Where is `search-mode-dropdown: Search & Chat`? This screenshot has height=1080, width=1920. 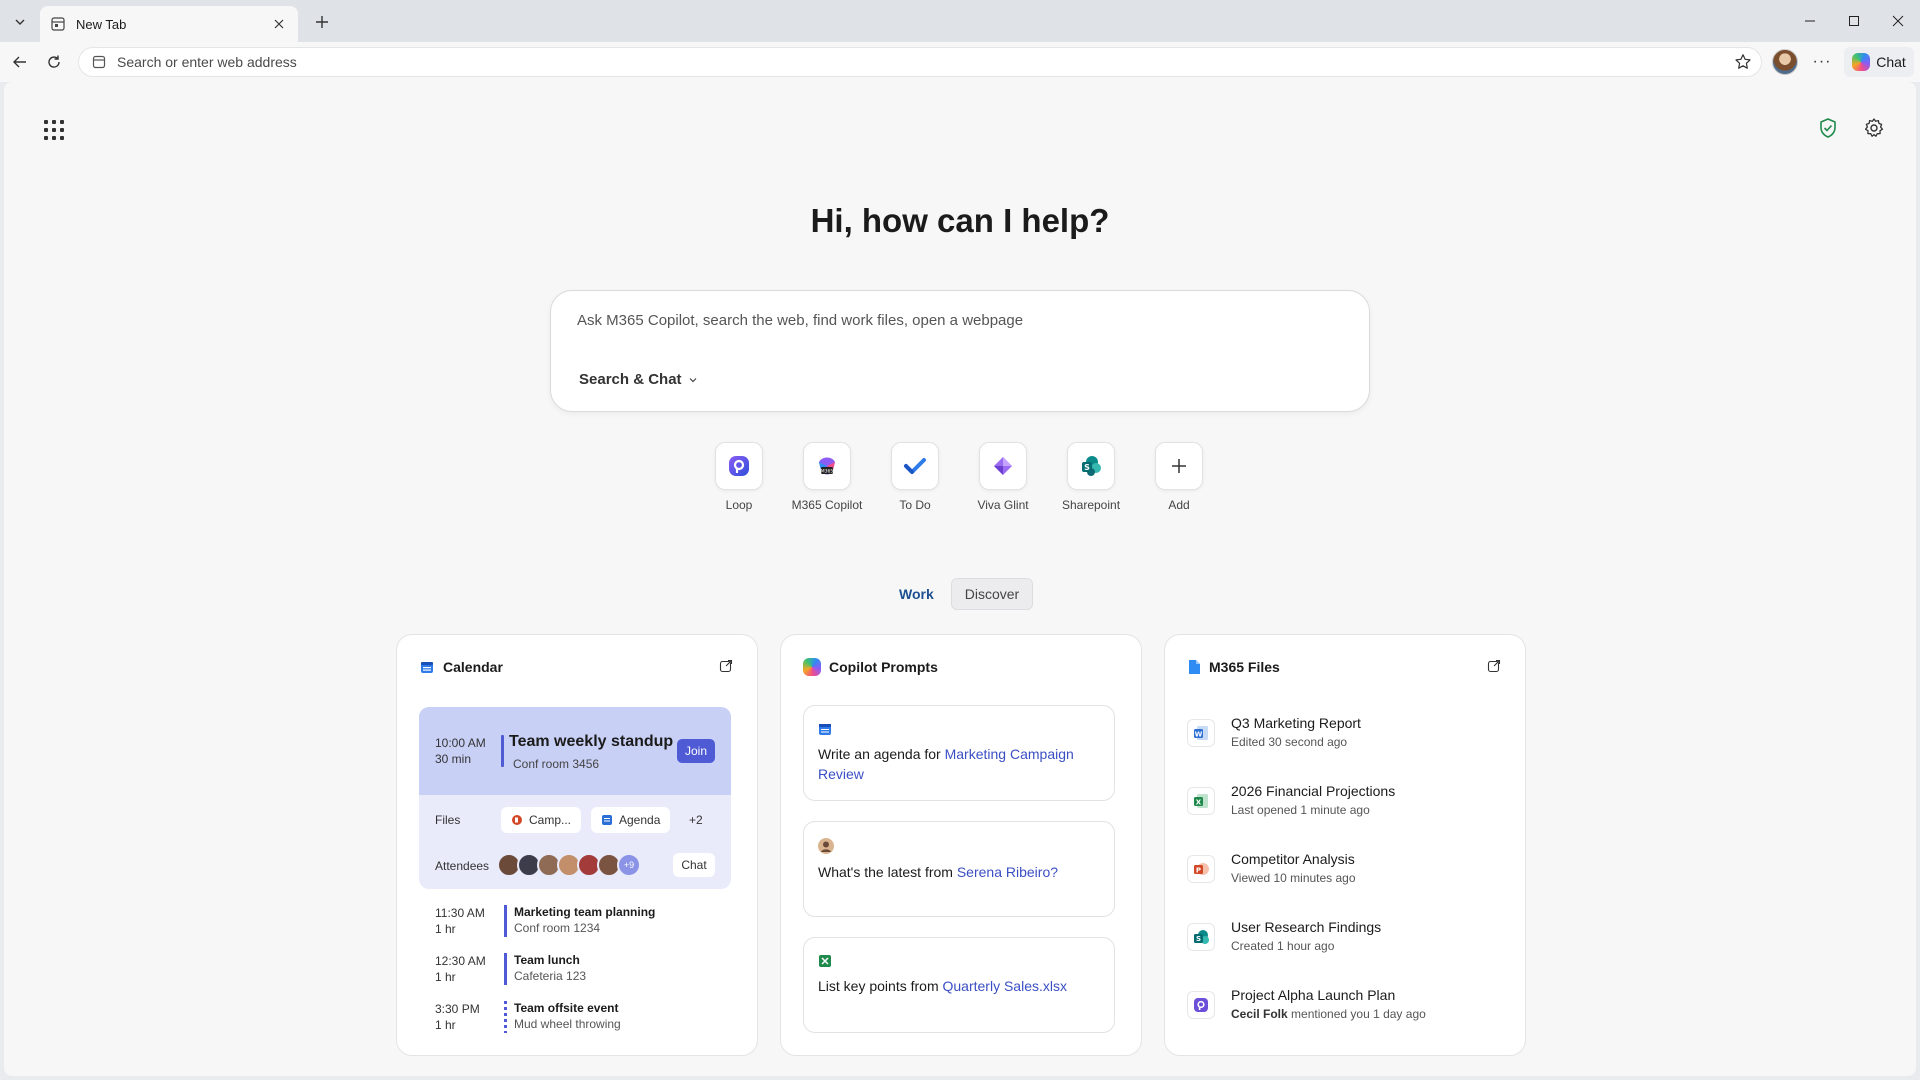 search-mode-dropdown: Search & Chat is located at coordinates (638, 379).